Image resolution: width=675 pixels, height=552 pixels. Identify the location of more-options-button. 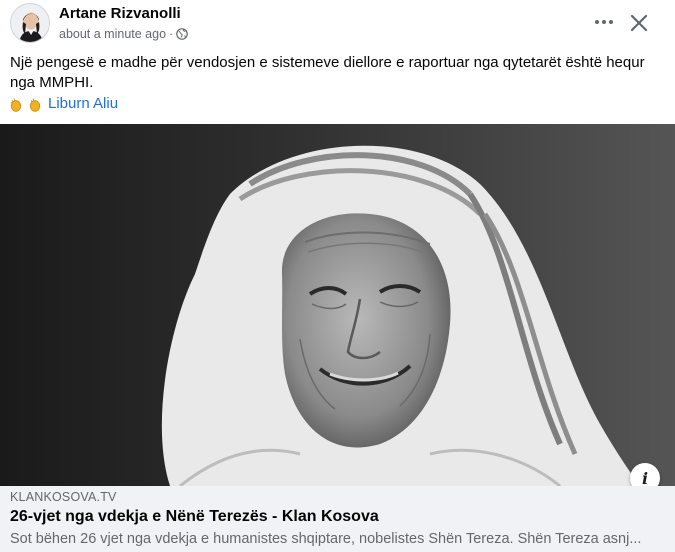
(604, 22).